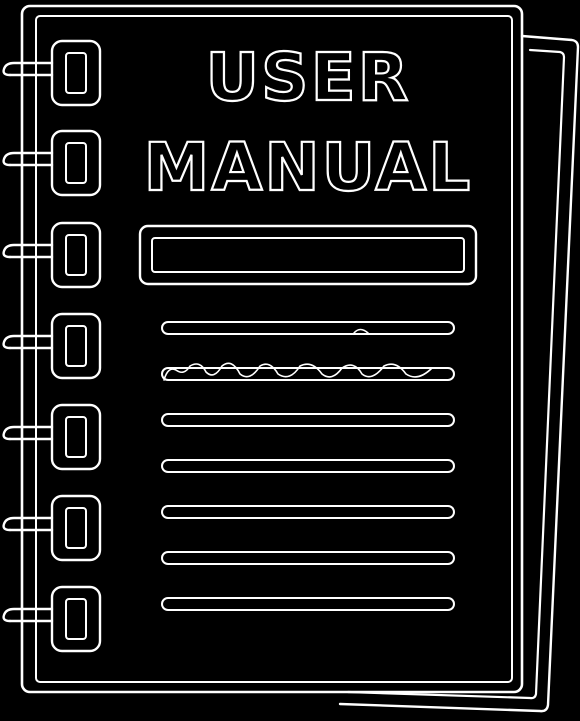 Image resolution: width=580 pixels, height=721 pixels. I want to click on label-box-inner, so click(308, 255).